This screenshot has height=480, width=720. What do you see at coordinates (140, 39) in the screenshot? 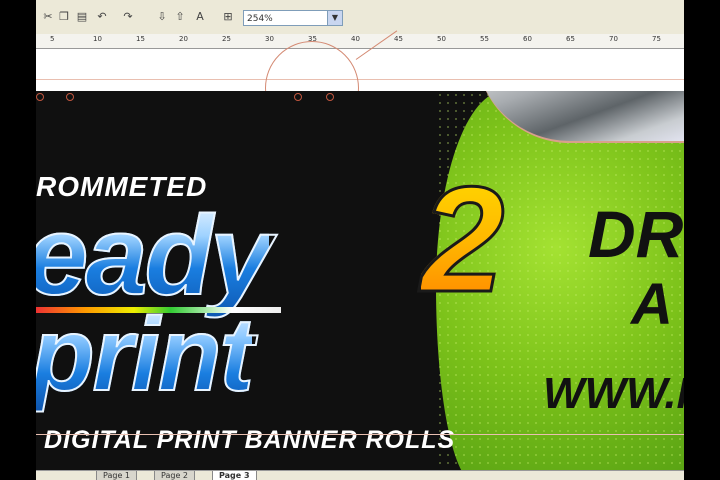
I see `ruler-tick-label: 15` at bounding box center [140, 39].